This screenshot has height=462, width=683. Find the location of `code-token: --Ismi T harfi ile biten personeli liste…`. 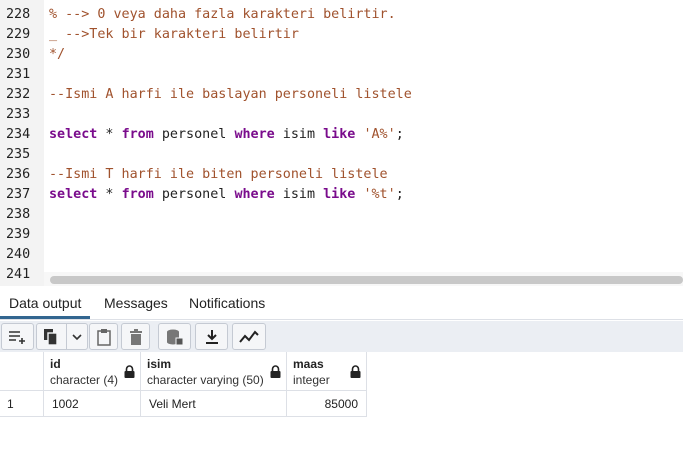

code-token: --Ismi T harfi ile biten personeli liste… is located at coordinates (218, 174).